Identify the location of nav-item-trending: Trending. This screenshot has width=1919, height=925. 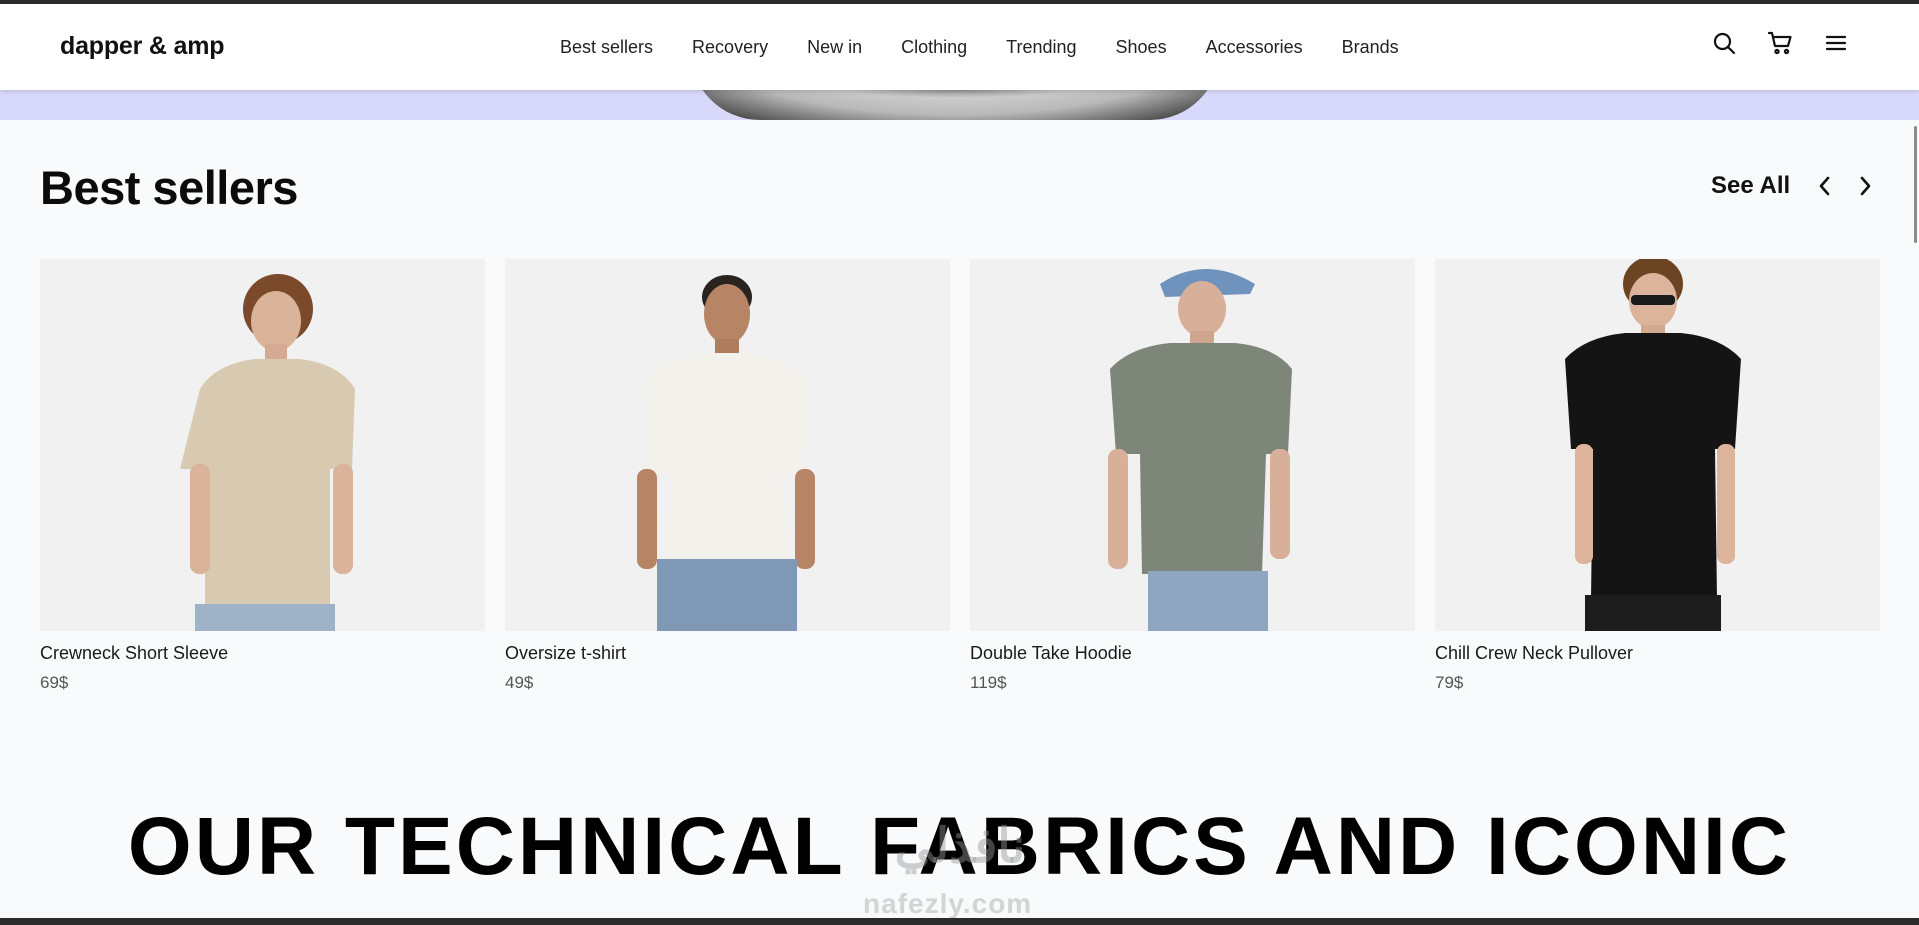
(1041, 47).